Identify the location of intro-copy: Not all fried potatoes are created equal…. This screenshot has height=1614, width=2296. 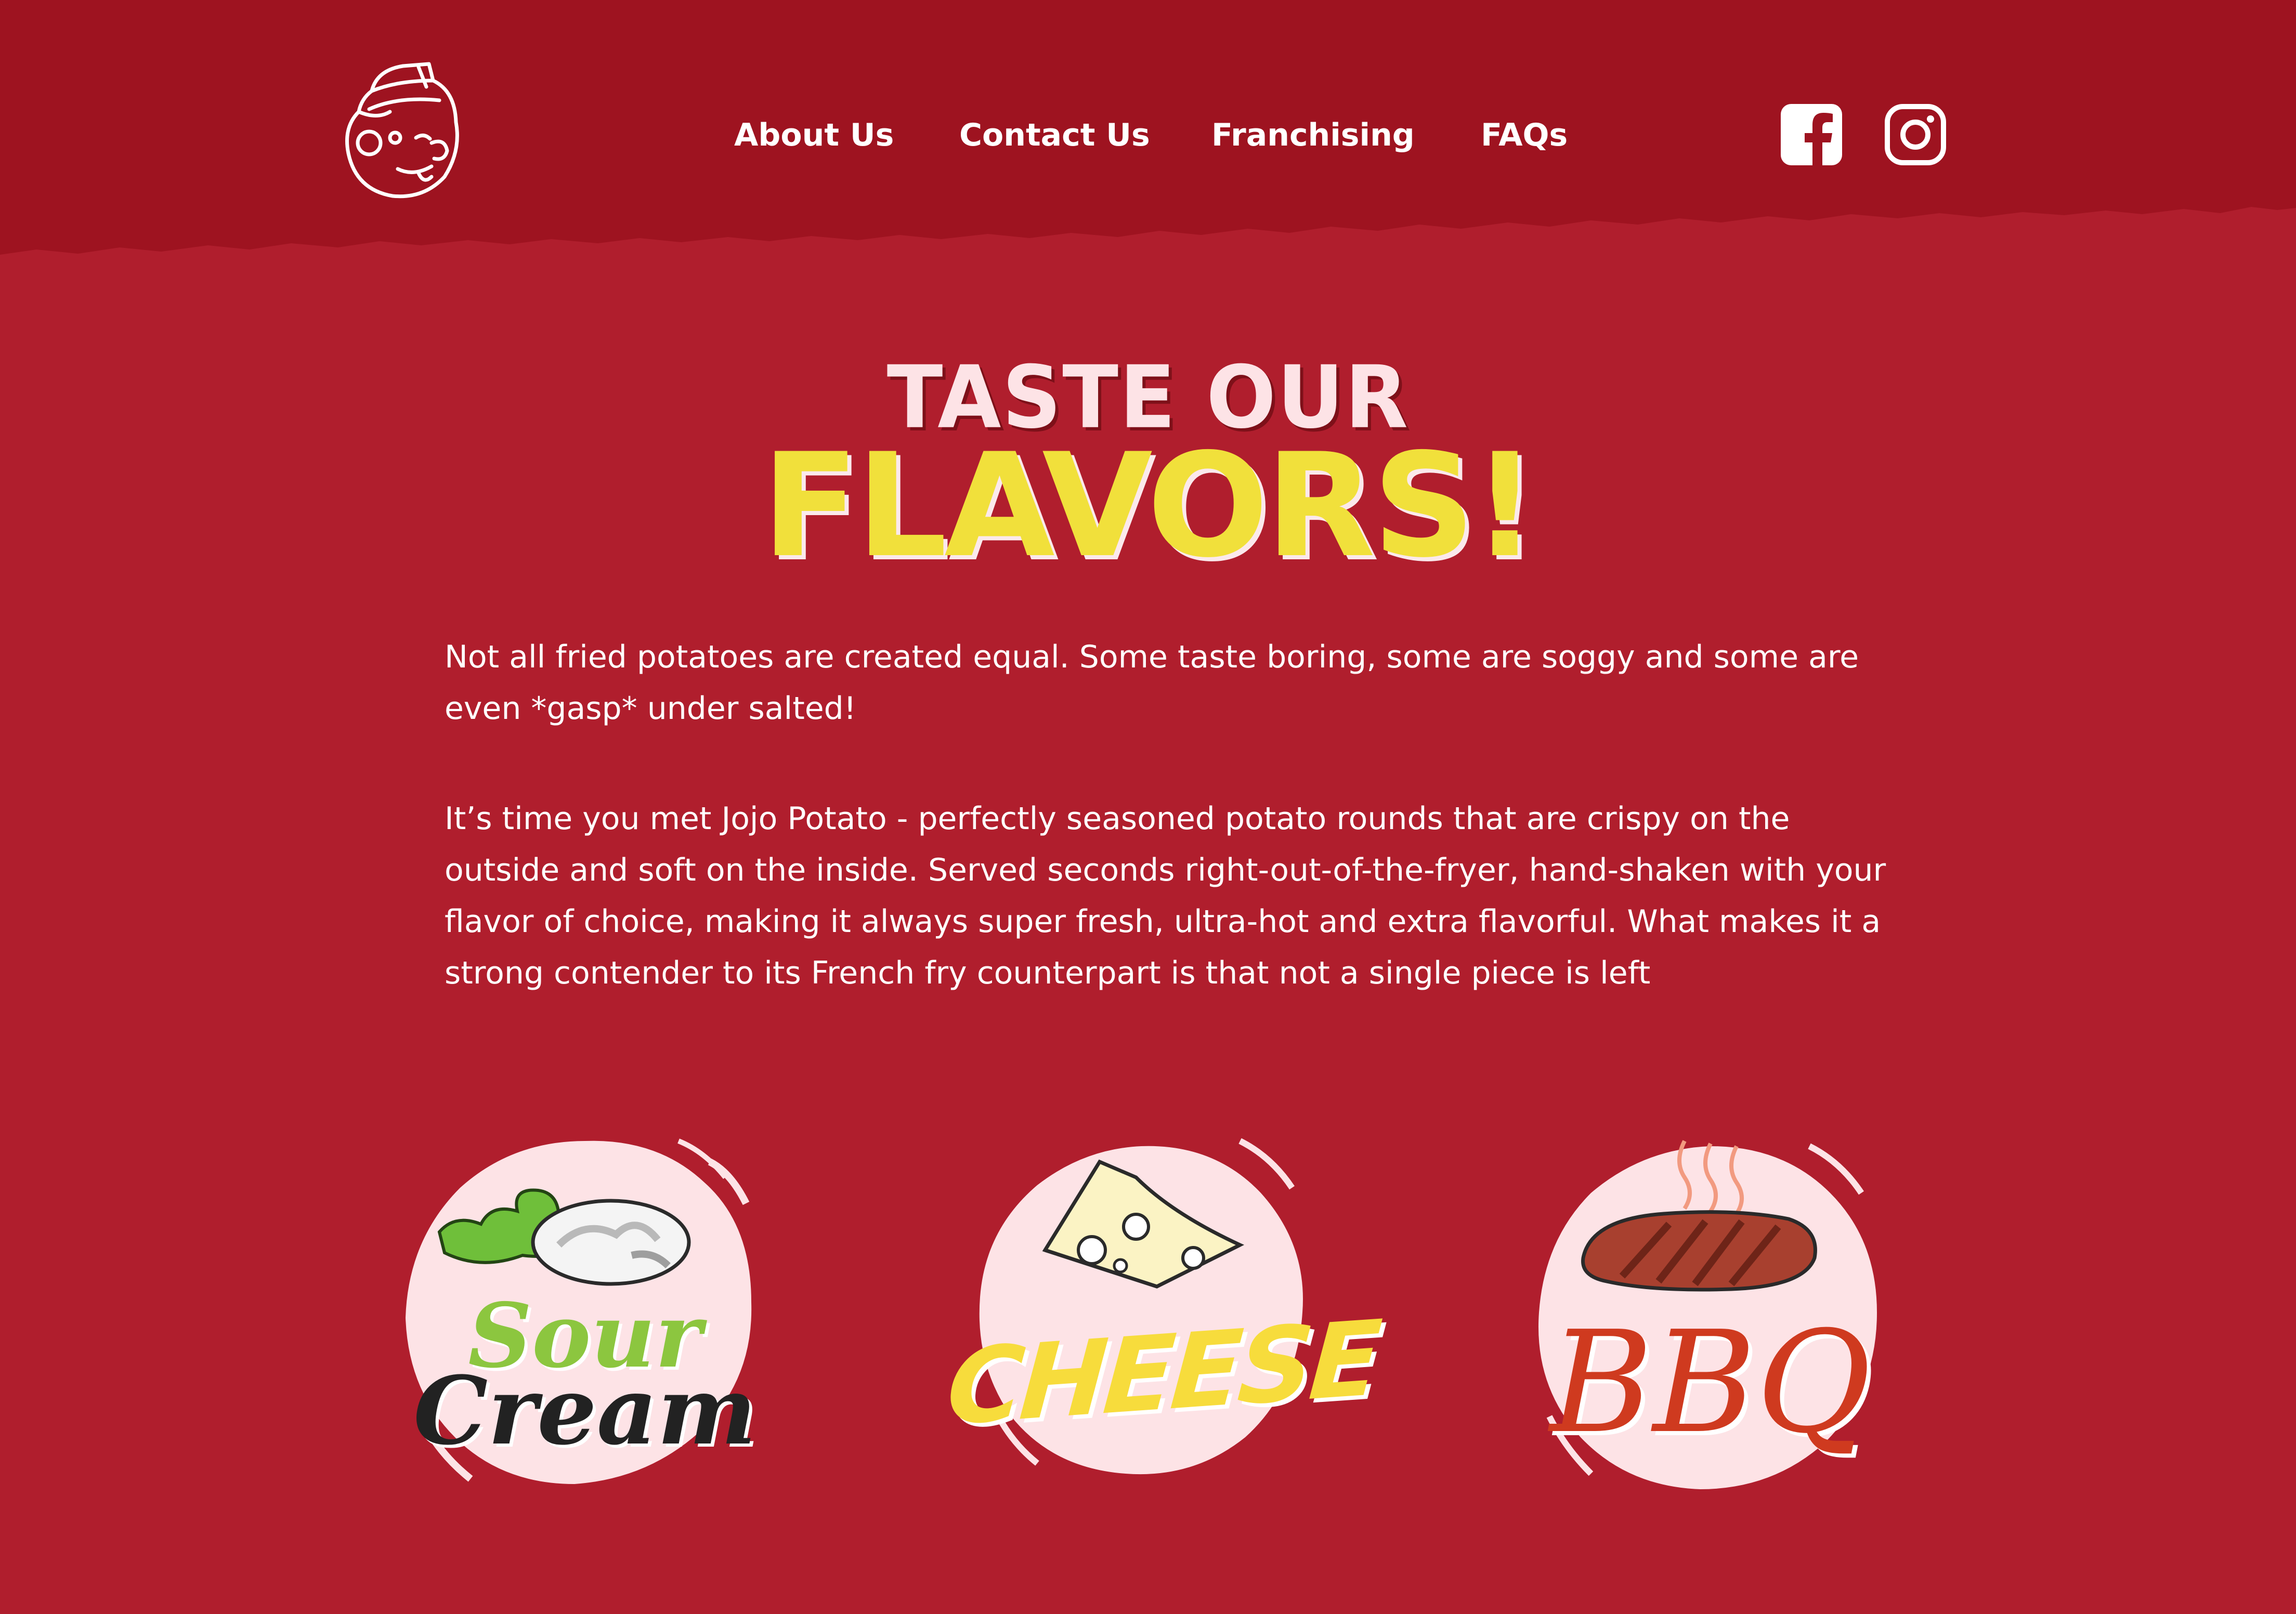
(1167, 815).